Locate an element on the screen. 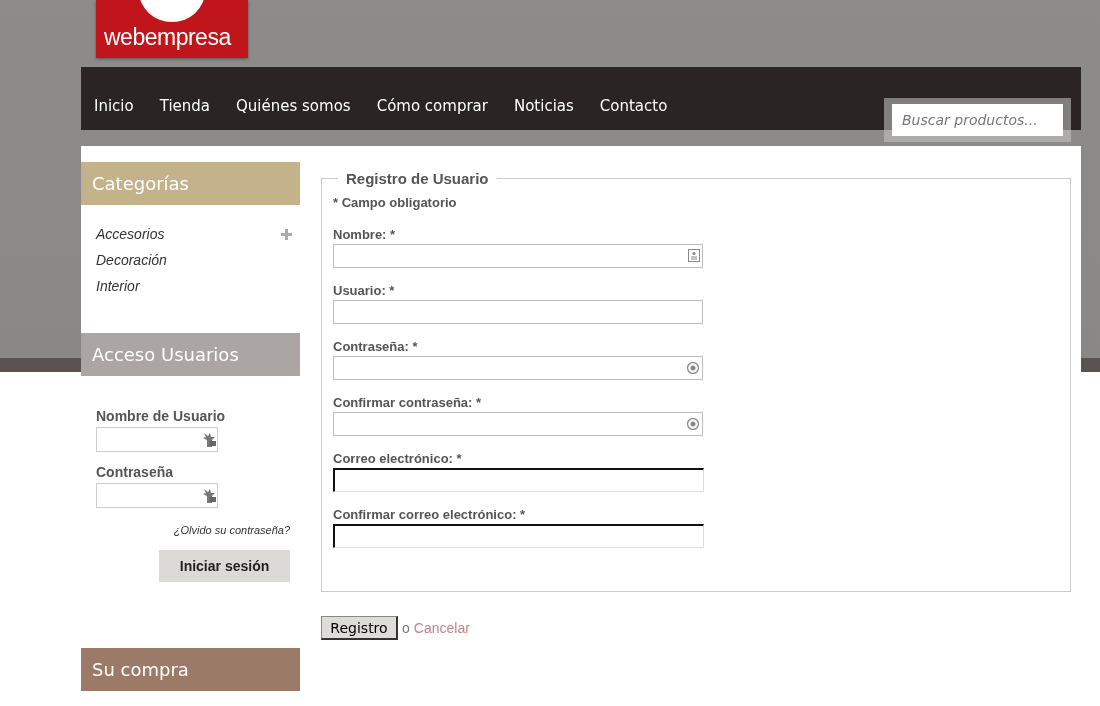 The width and height of the screenshot is (1100, 706). nav-link: Inicio is located at coordinates (114, 105).